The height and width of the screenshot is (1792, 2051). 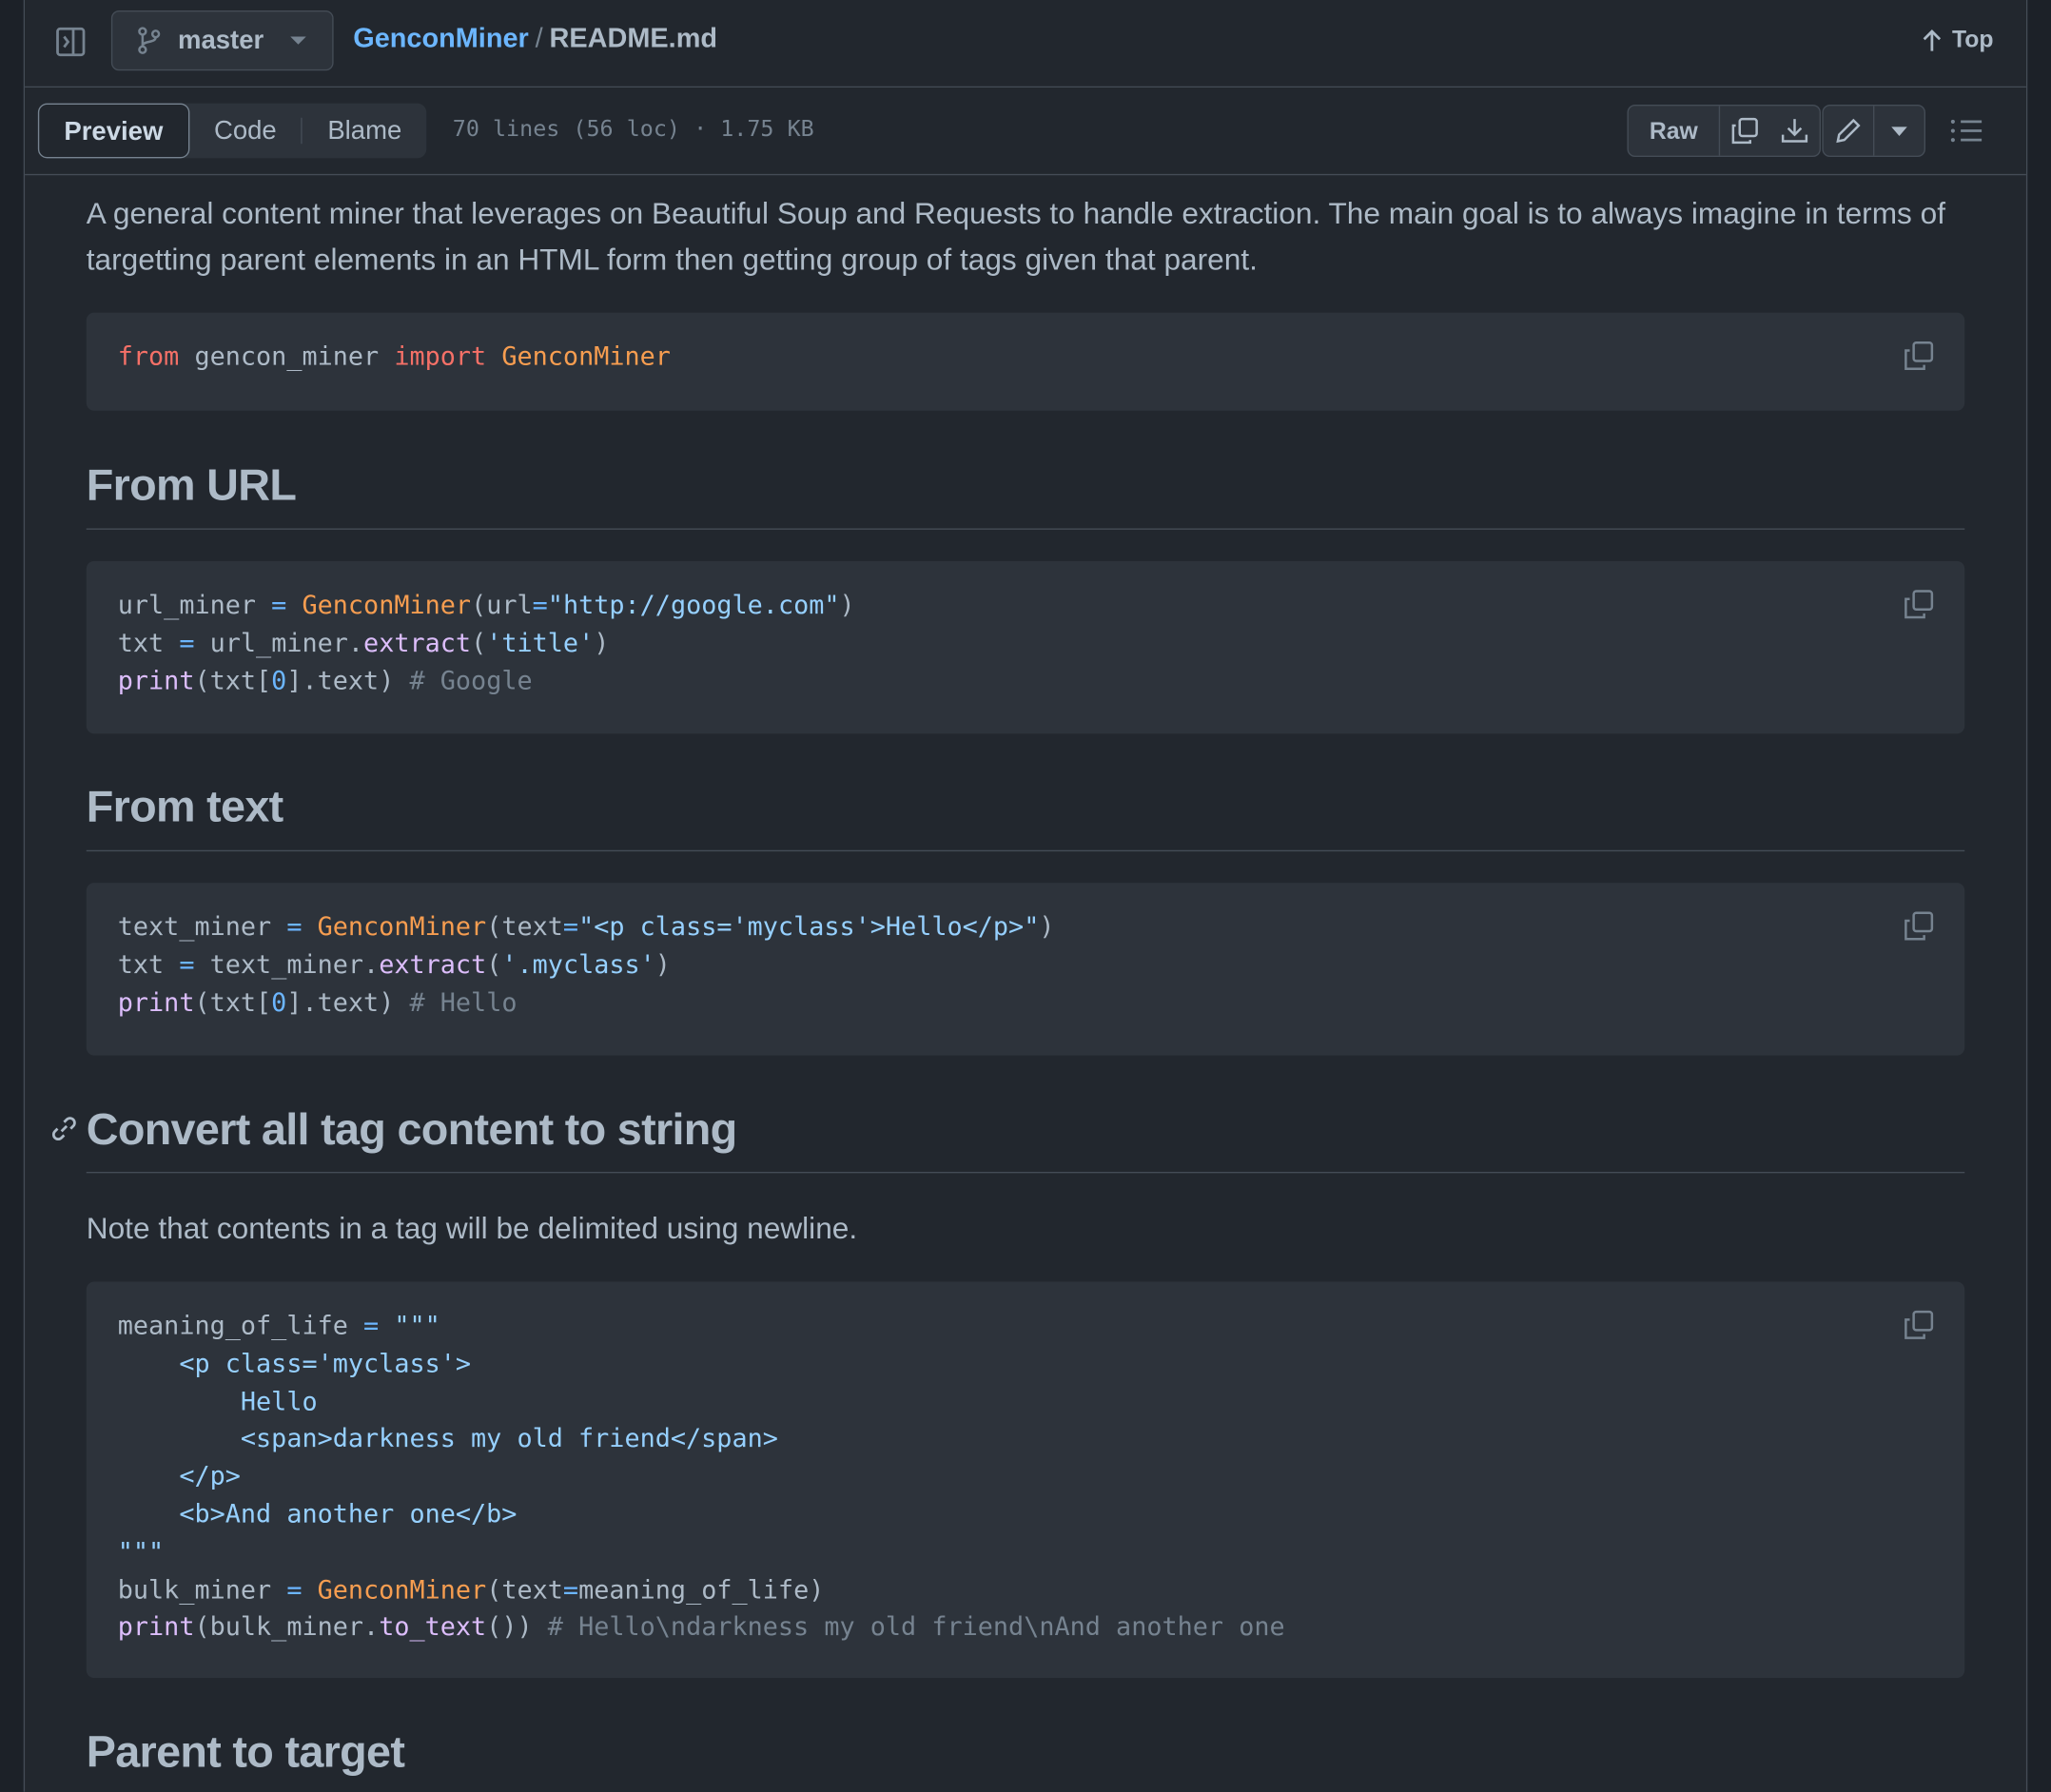 I want to click on tab-blame: Blame, so click(x=365, y=131).